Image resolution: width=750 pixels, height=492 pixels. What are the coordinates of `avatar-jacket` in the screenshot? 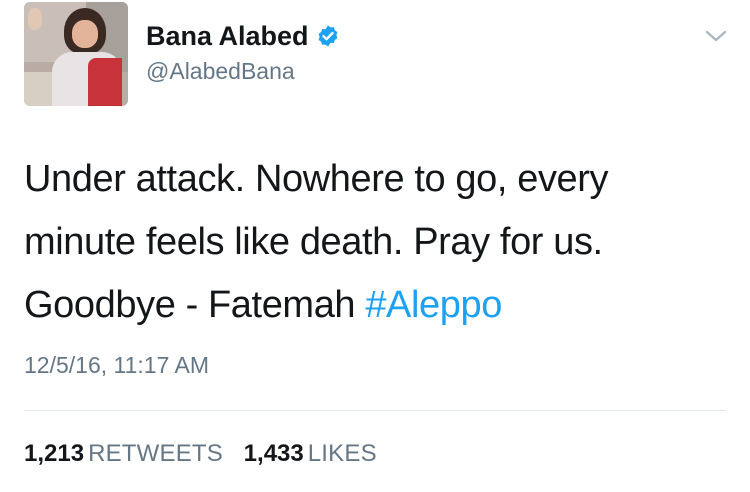 It's located at (105, 82).